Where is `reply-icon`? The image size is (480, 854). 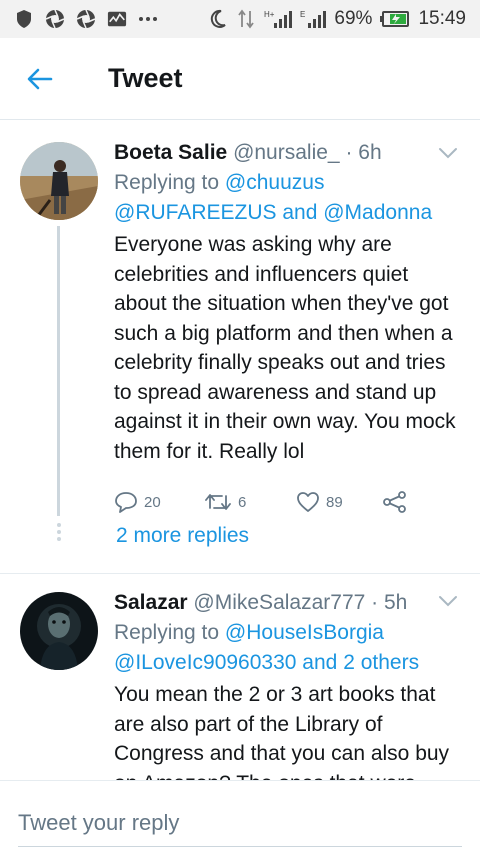
reply-icon is located at coordinates (126, 502).